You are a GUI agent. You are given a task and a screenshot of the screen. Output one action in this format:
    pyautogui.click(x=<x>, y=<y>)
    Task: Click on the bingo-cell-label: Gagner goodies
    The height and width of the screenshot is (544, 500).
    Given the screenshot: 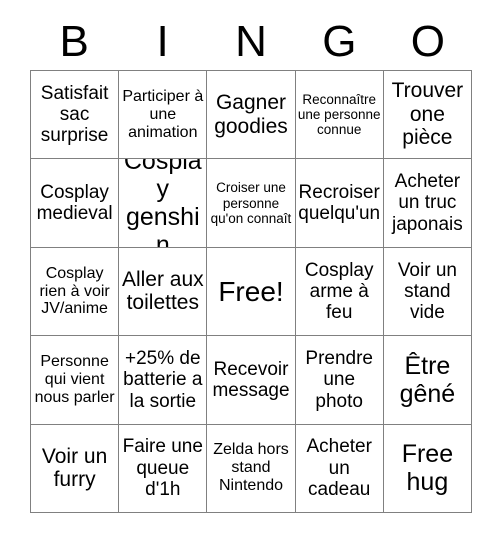 What is the action you would take?
    pyautogui.click(x=251, y=114)
    